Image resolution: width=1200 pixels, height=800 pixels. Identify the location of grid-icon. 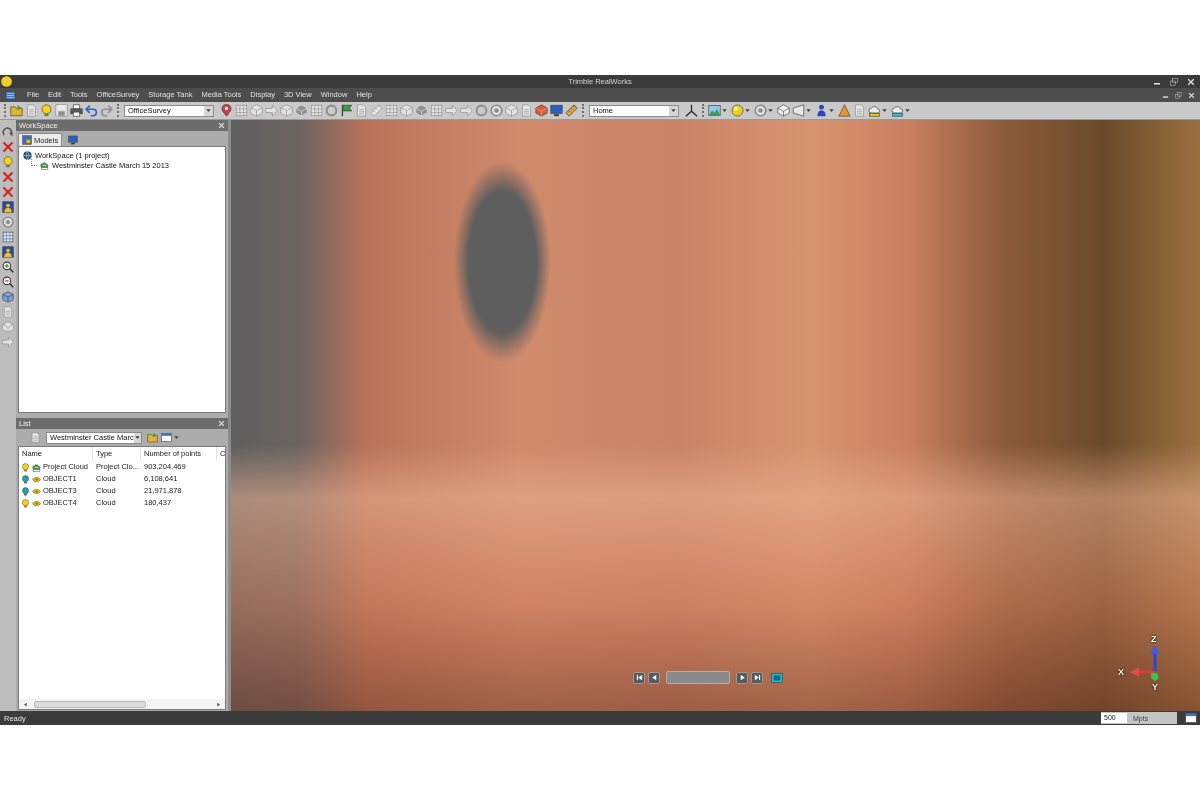
(8, 237).